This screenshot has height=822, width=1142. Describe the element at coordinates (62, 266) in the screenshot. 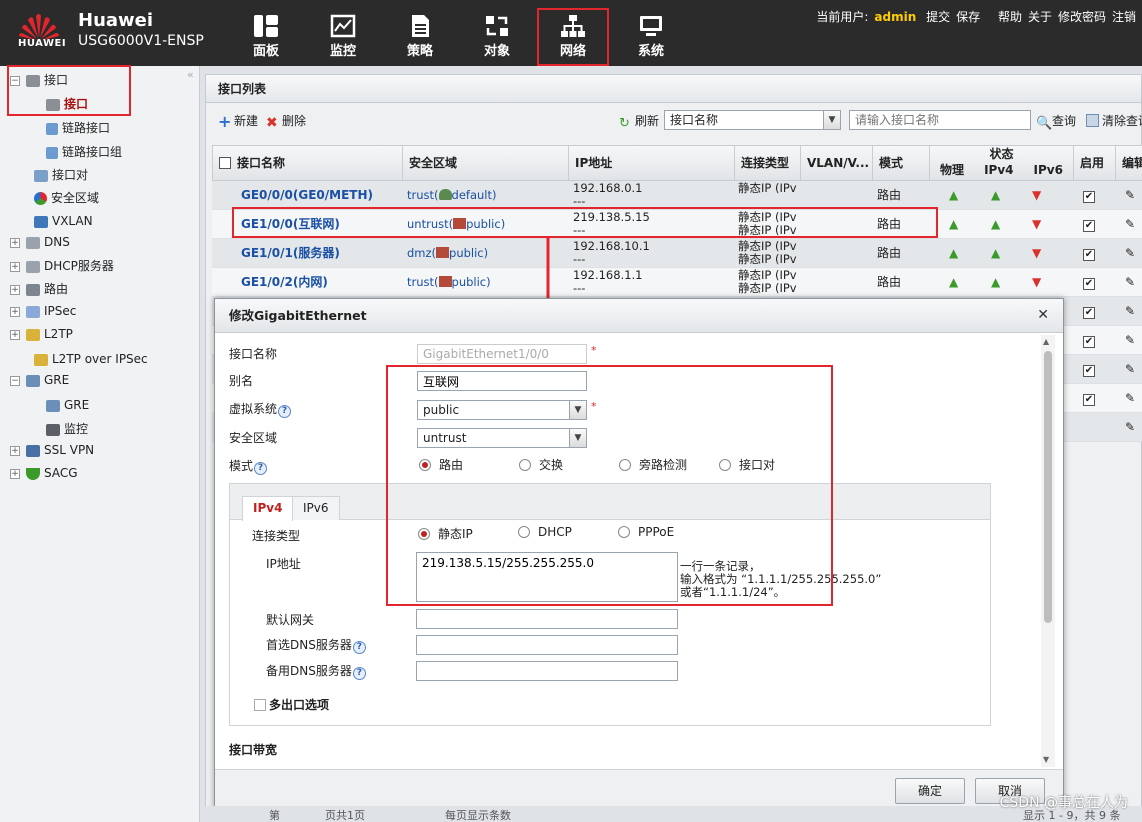

I see `sidebar-item-dhcp-server: + DHCP服务器` at that location.